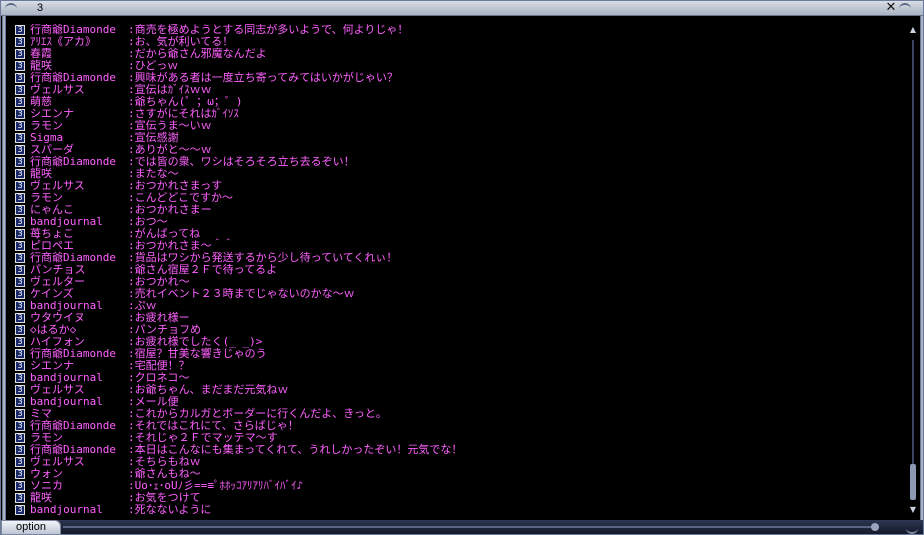  What do you see at coordinates (66, 510) in the screenshot?
I see `chat-speaker: bandjournal` at bounding box center [66, 510].